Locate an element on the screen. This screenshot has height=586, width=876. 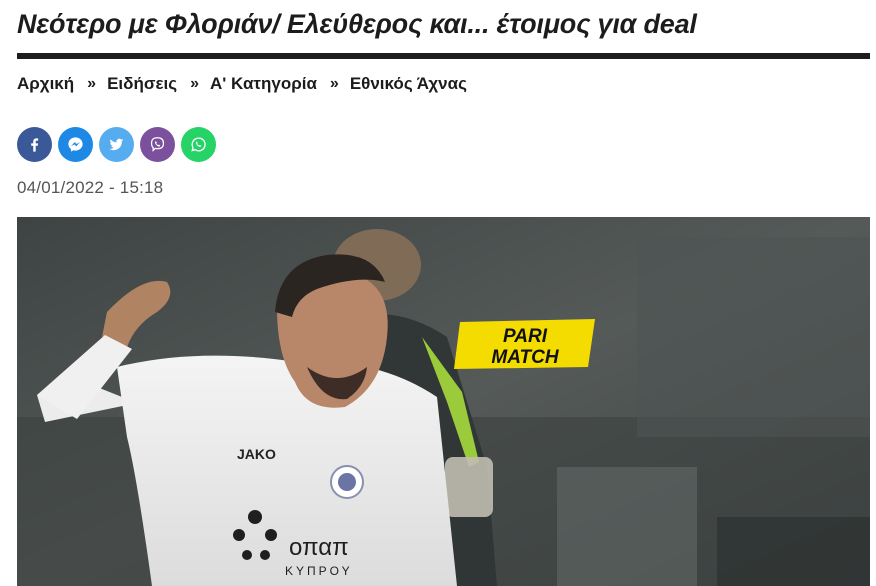
share-messenger-button is located at coordinates (75, 144).